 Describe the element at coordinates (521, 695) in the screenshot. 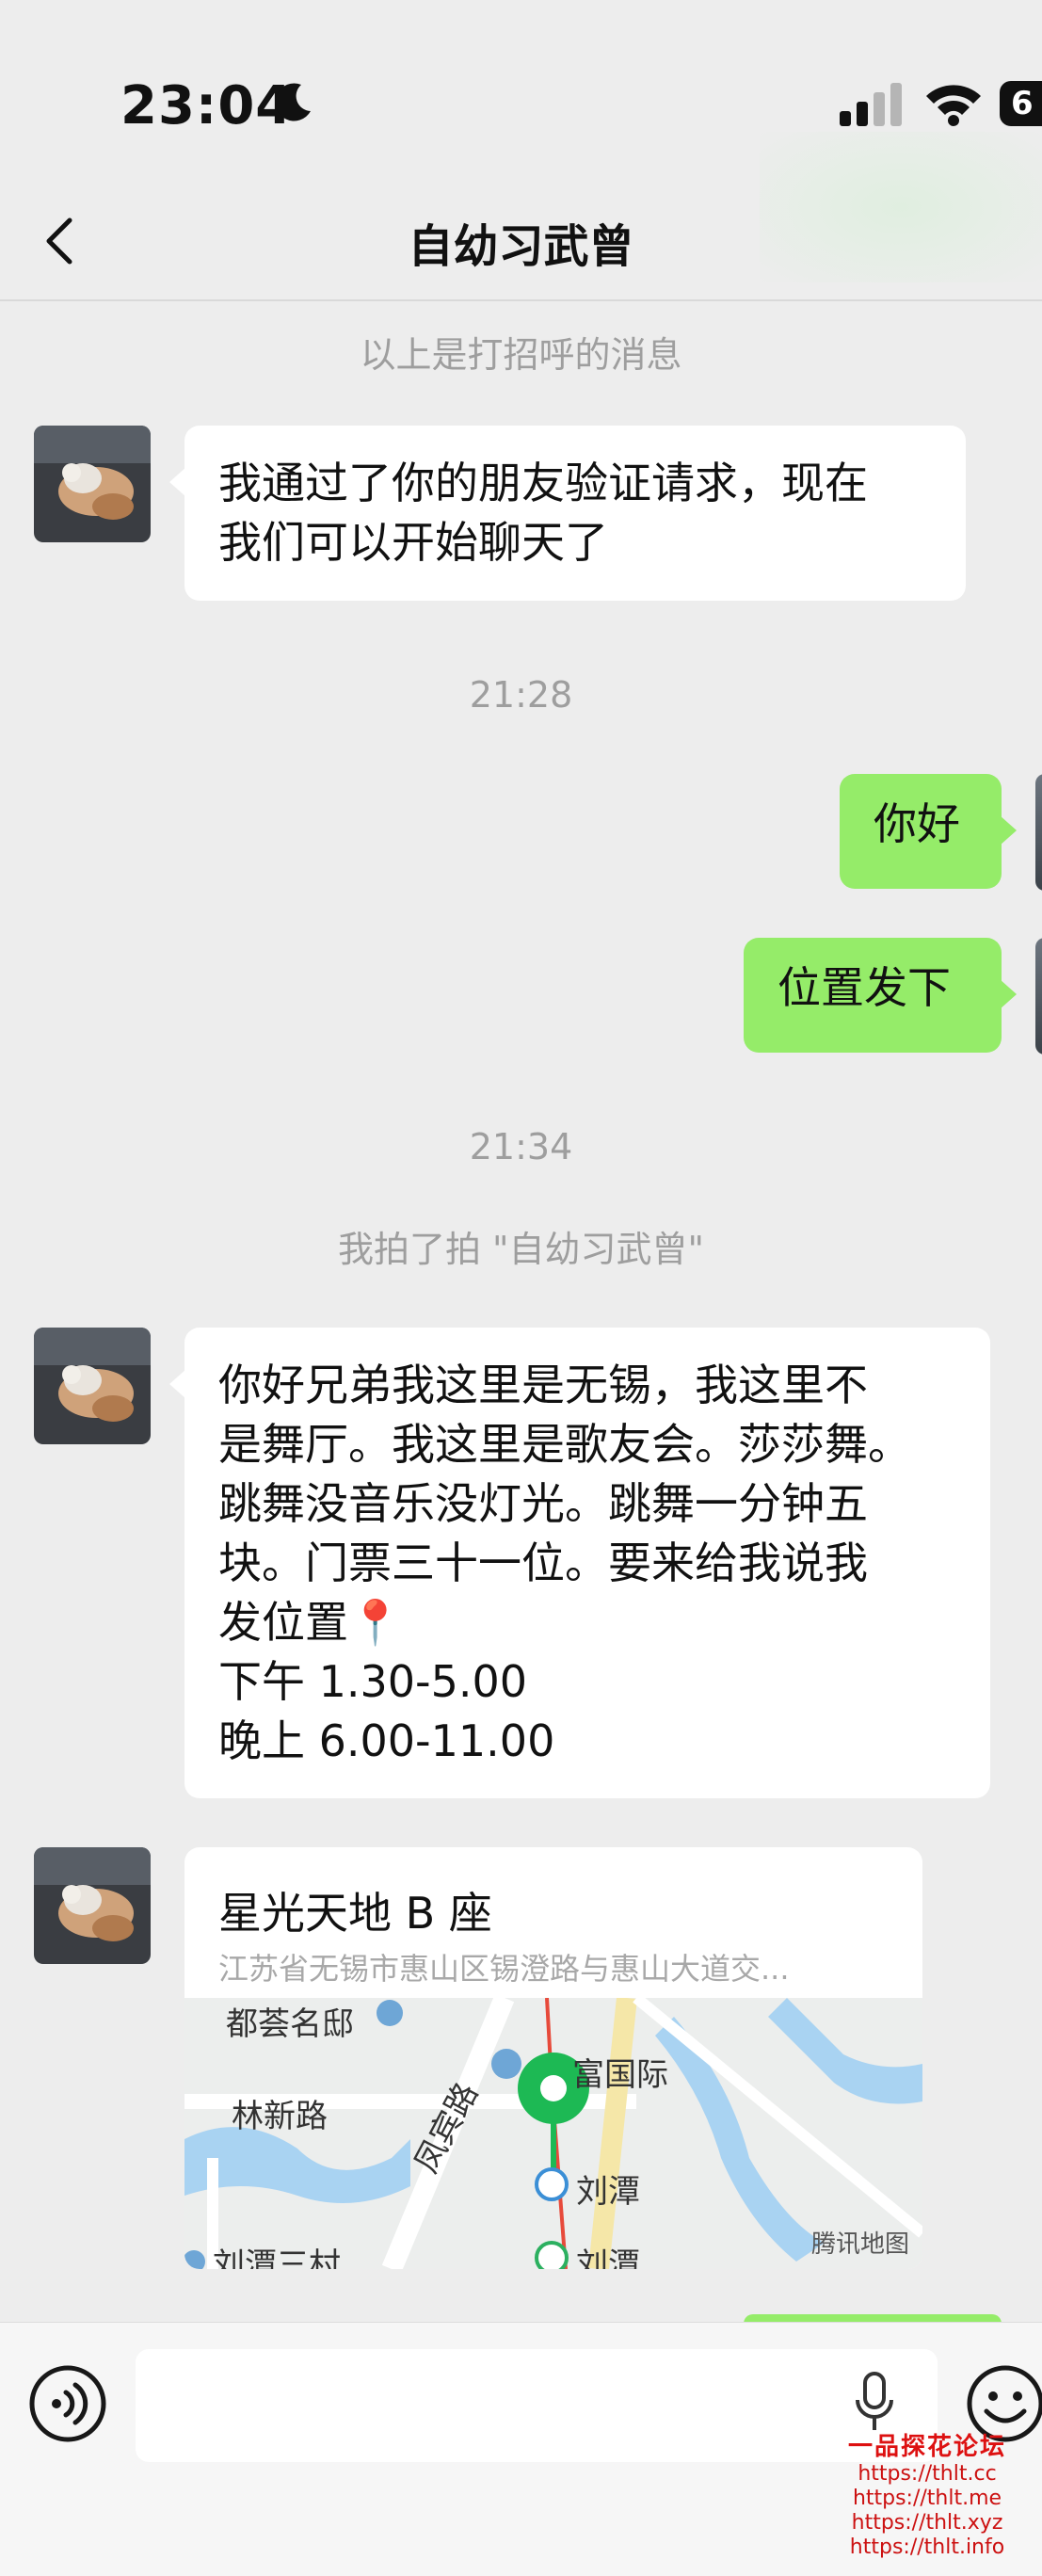

I see `timestamp: 21:28` at that location.